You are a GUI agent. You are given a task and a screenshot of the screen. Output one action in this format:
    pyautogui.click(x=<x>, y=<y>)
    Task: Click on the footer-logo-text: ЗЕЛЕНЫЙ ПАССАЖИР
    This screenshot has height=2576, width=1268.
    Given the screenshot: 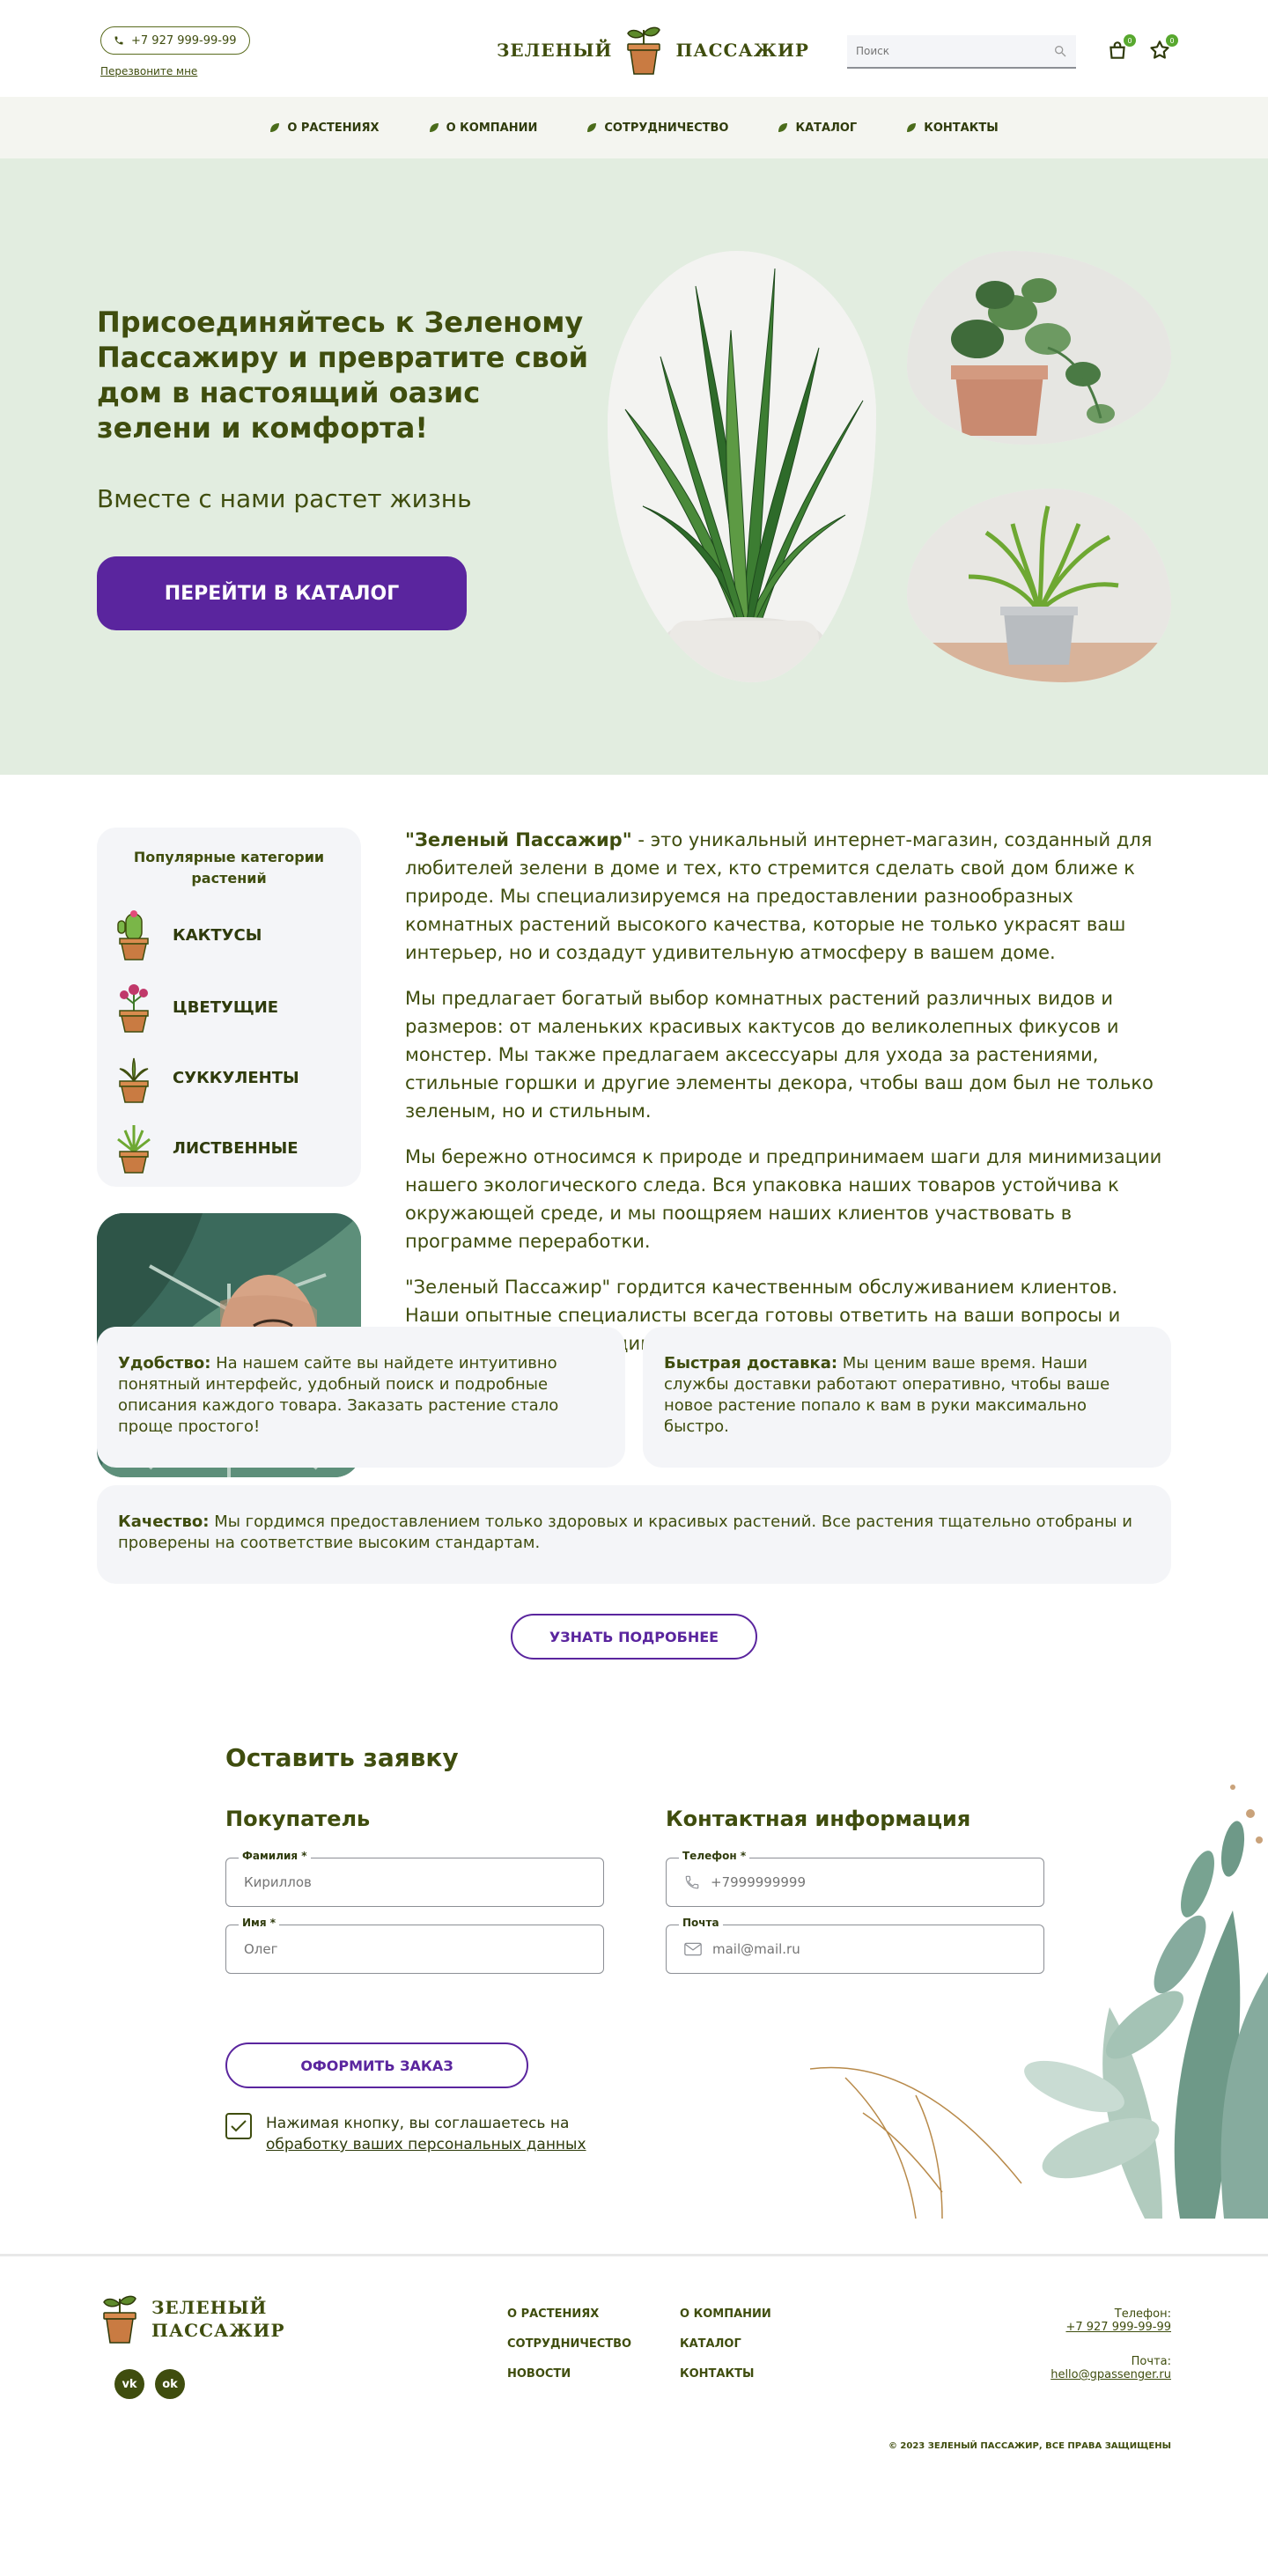 What is the action you would take?
    pyautogui.click(x=217, y=2319)
    